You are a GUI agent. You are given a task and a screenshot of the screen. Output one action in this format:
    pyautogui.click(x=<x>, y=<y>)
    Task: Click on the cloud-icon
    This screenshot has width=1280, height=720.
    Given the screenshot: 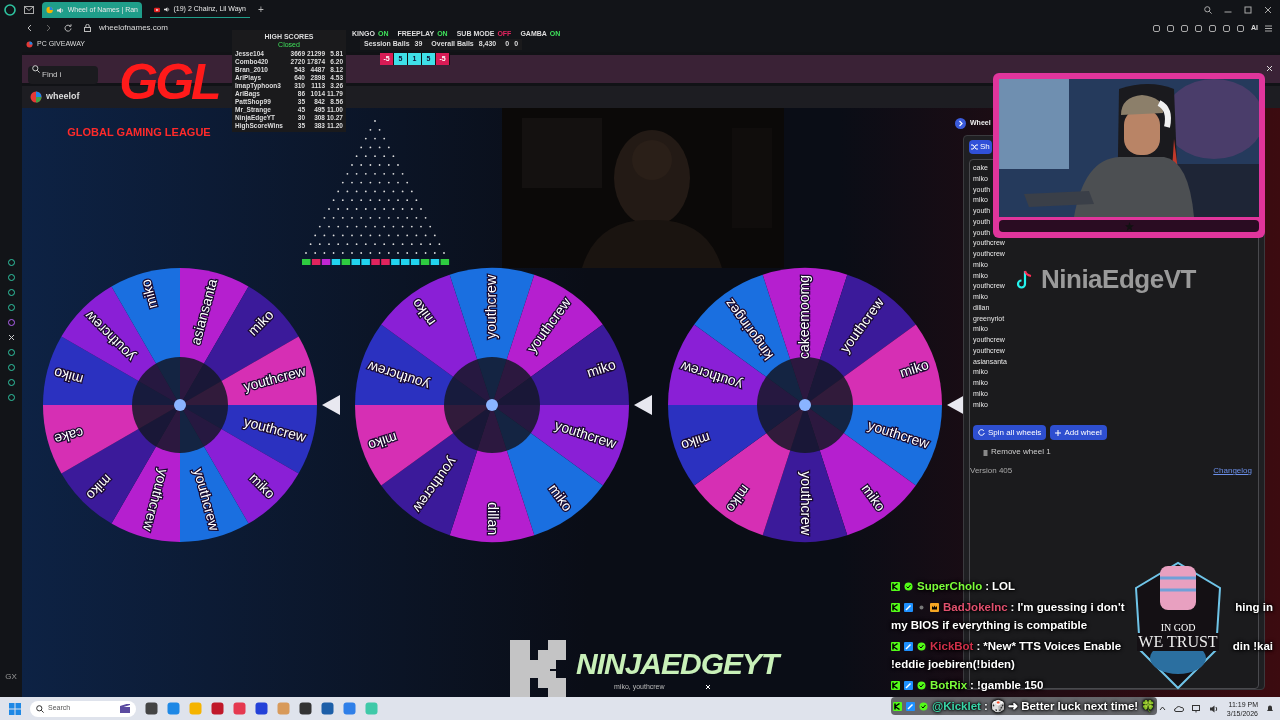 What is the action you would take?
    pyautogui.click(x=1178, y=708)
    